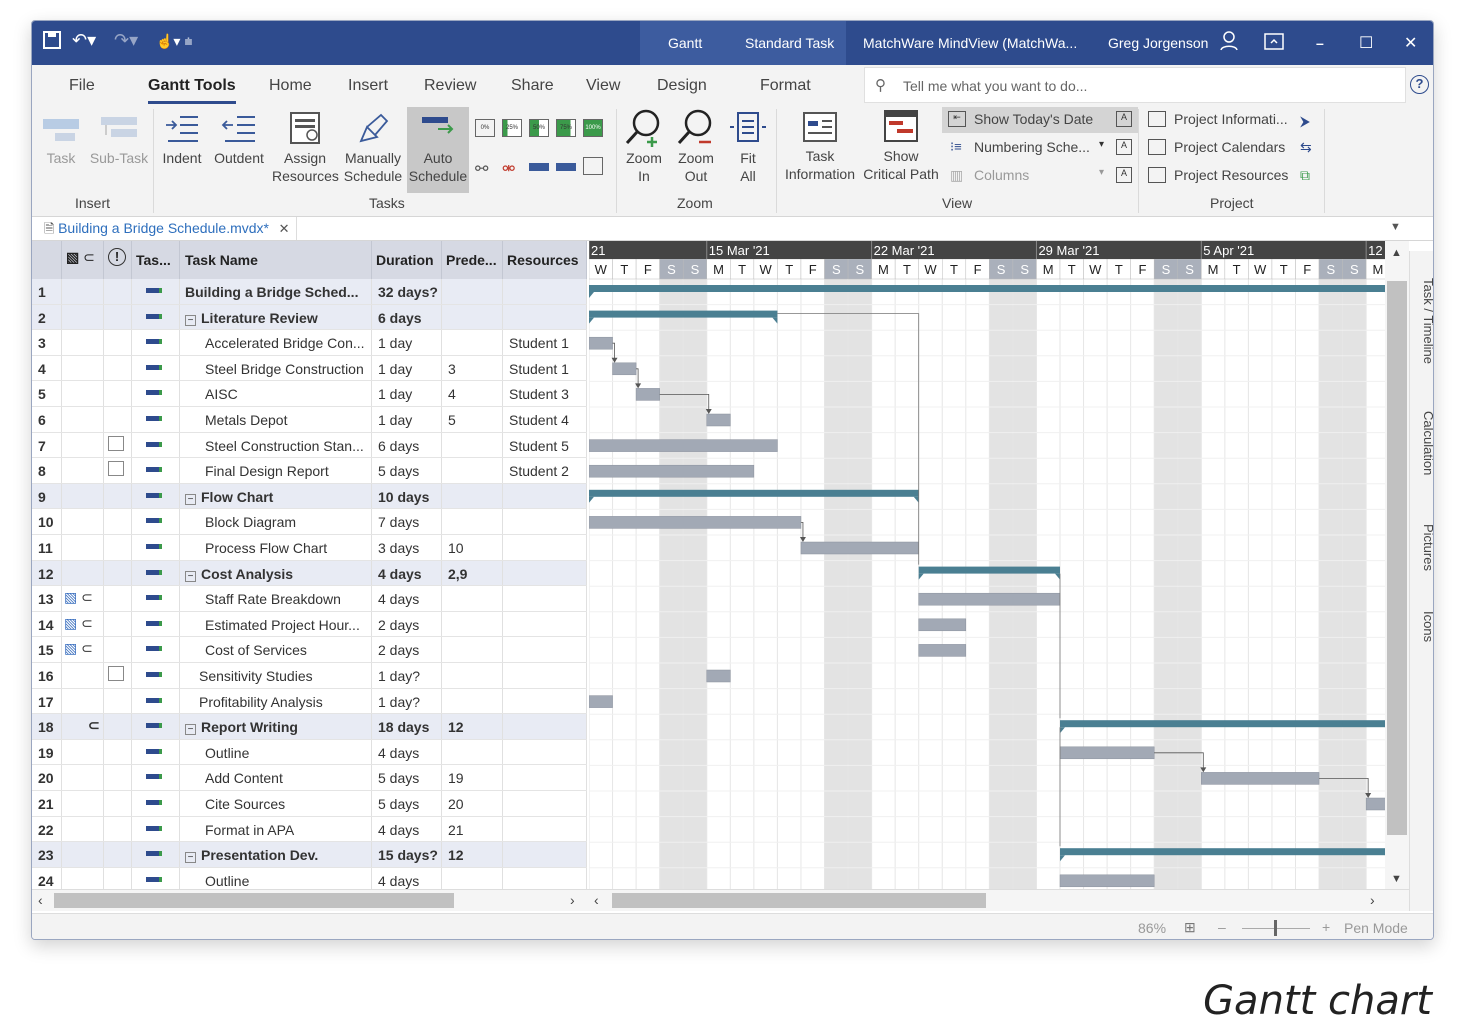  What do you see at coordinates (368, 86) in the screenshot?
I see `tab-insert: Insert` at bounding box center [368, 86].